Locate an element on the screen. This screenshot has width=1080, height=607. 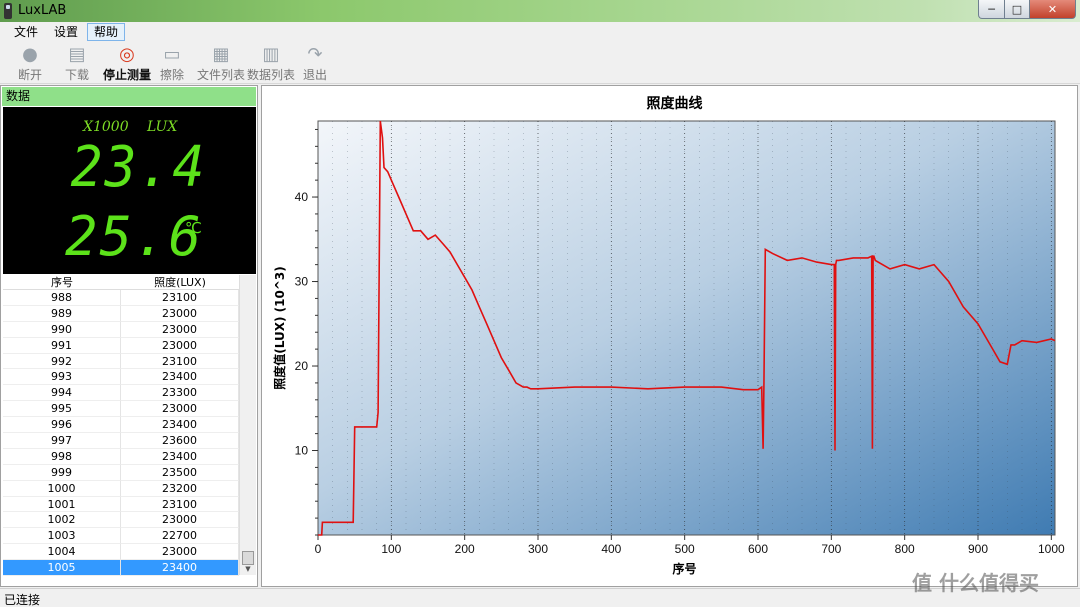
download-button: ▤ 下载 is located at coordinates (77, 64).